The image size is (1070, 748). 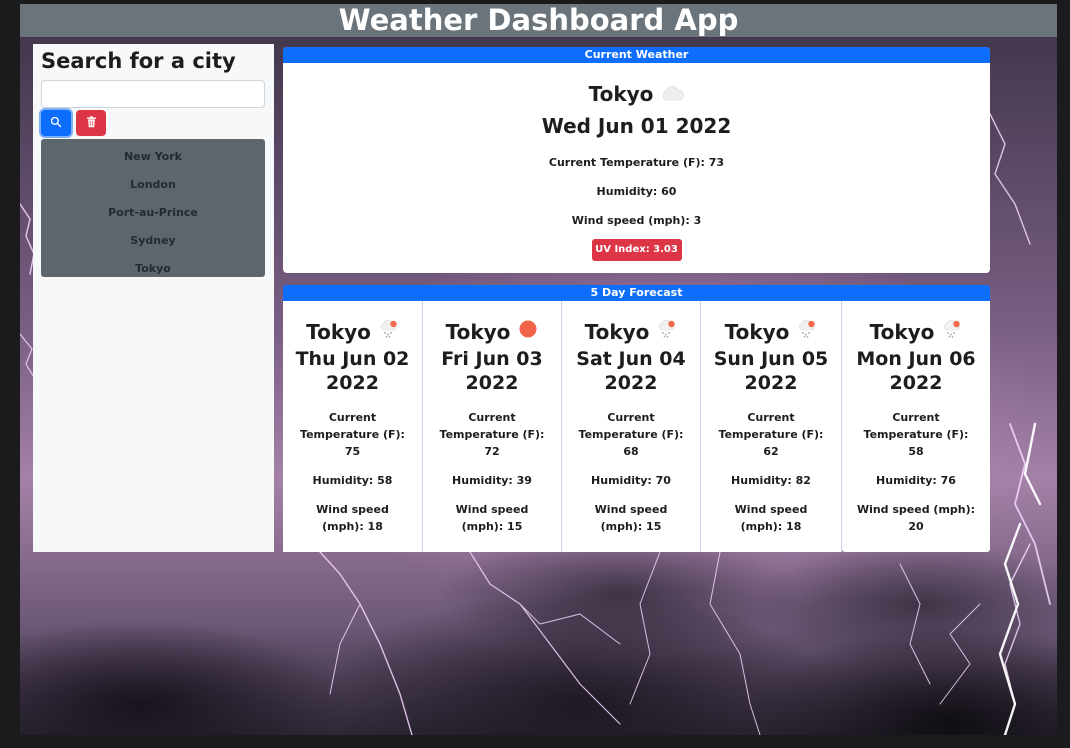 I want to click on search-button, so click(x=56, y=123).